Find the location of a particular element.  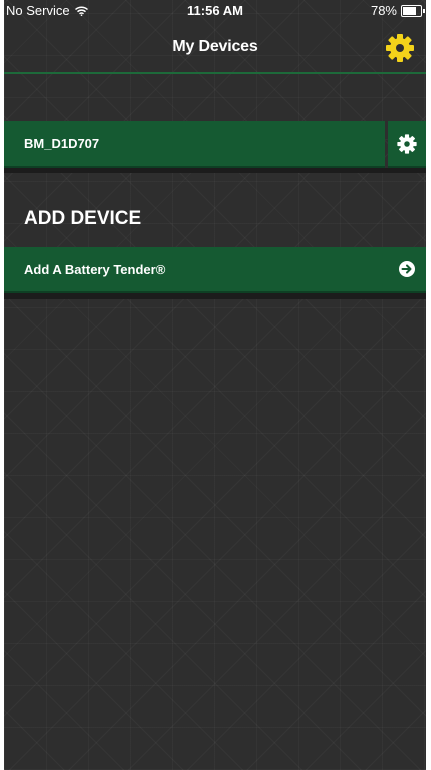

status-right: 78% is located at coordinates (397, 10).